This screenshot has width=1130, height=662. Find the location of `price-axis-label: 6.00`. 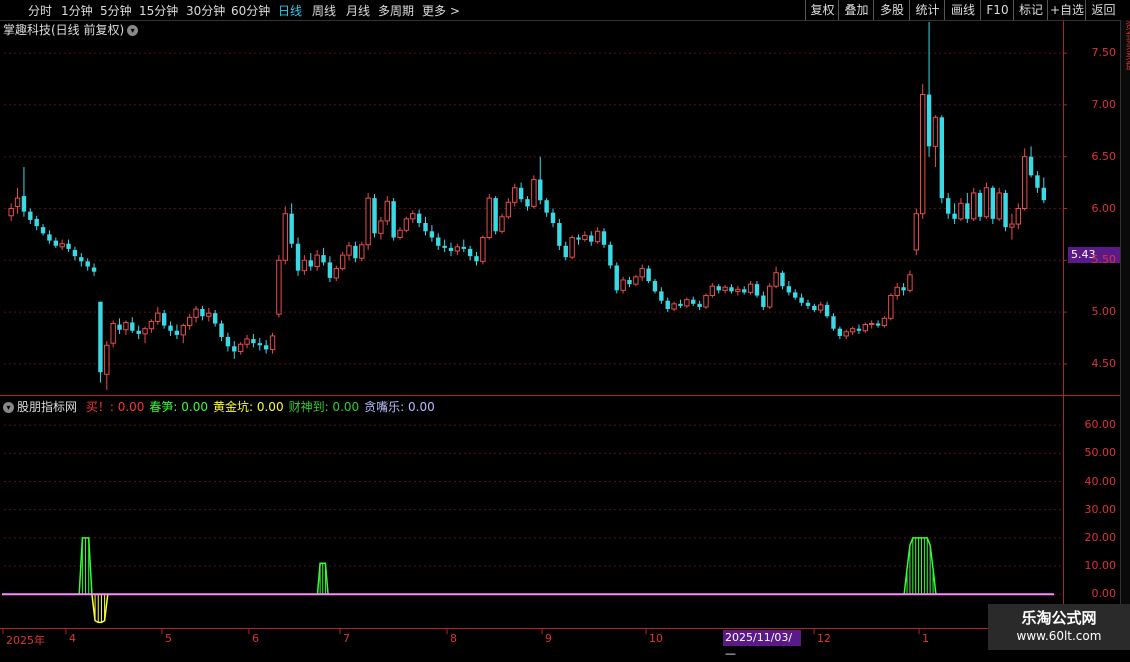

price-axis-label: 6.00 is located at coordinates (1104, 208).